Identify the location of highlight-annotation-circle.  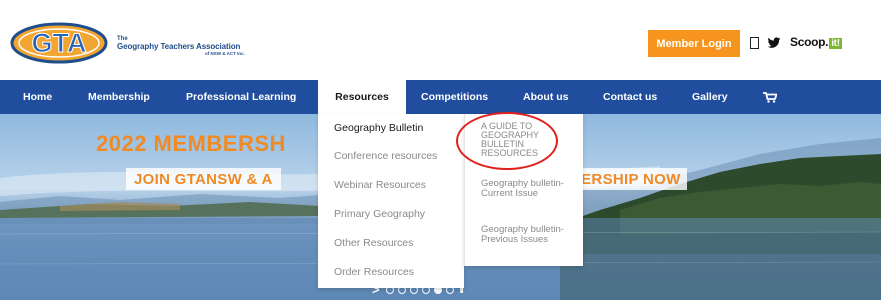
(507, 141).